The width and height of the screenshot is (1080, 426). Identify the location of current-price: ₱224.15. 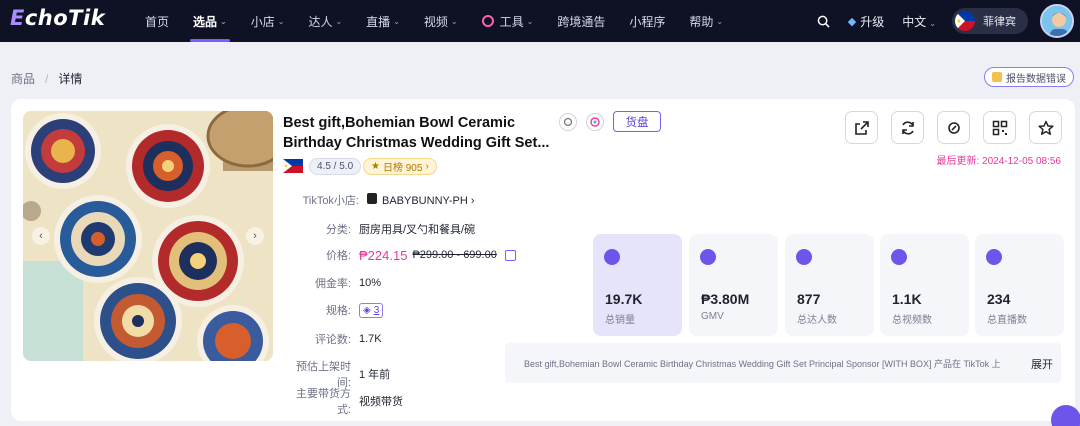
(383, 255).